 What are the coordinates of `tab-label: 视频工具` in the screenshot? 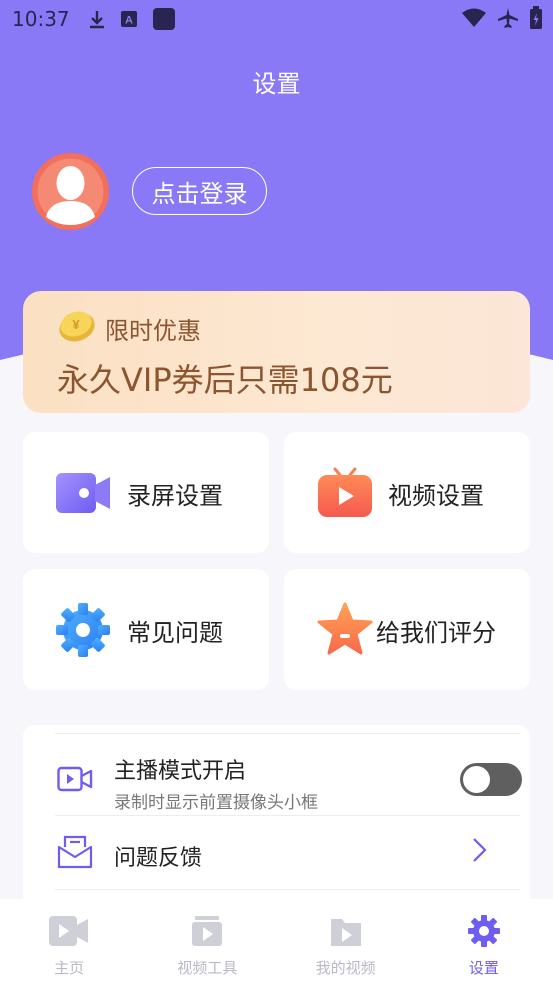 It's located at (207, 968).